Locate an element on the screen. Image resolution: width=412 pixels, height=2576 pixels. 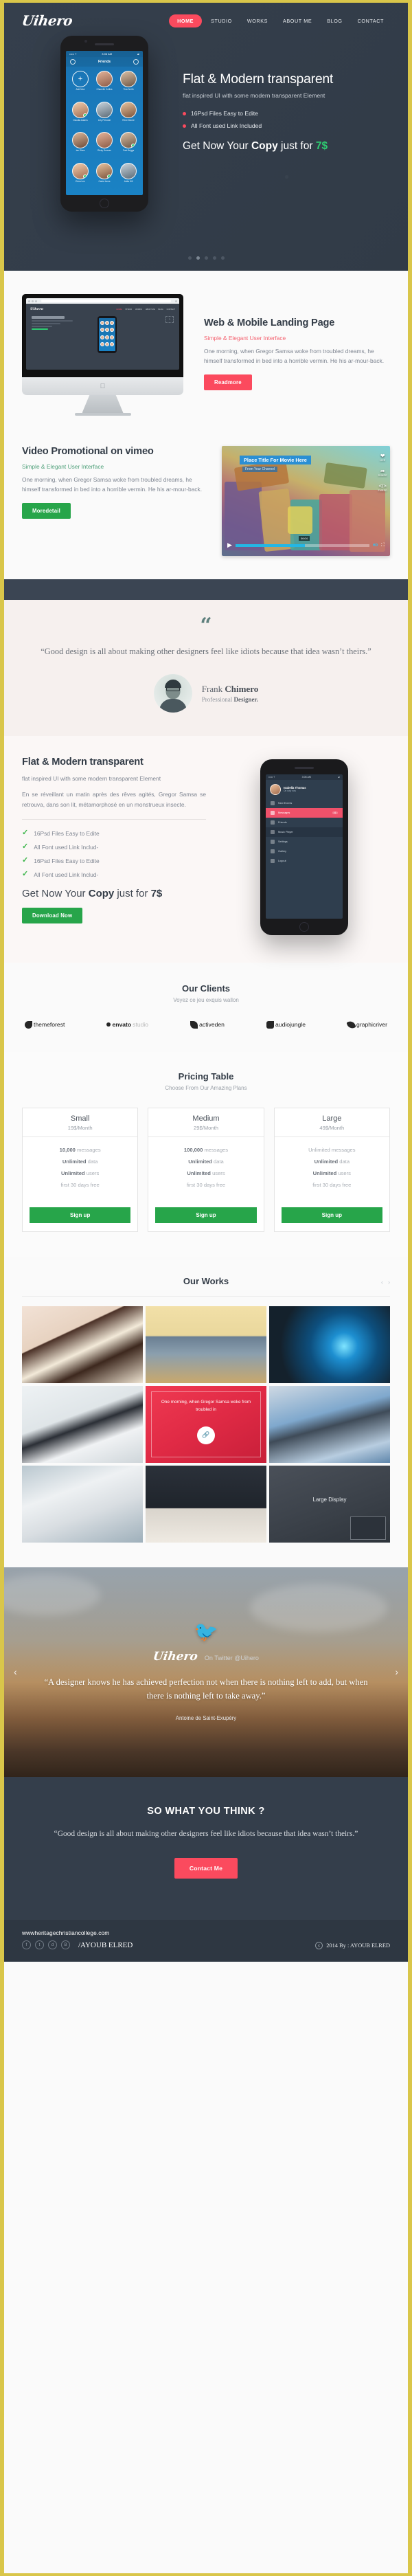
work-tile-imac-desk is located at coordinates (206, 1504).